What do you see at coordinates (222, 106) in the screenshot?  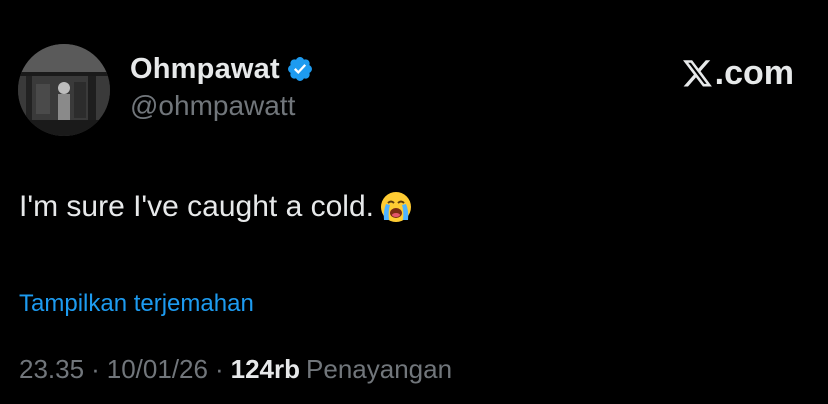 I see `handle: @ohmpawatt` at bounding box center [222, 106].